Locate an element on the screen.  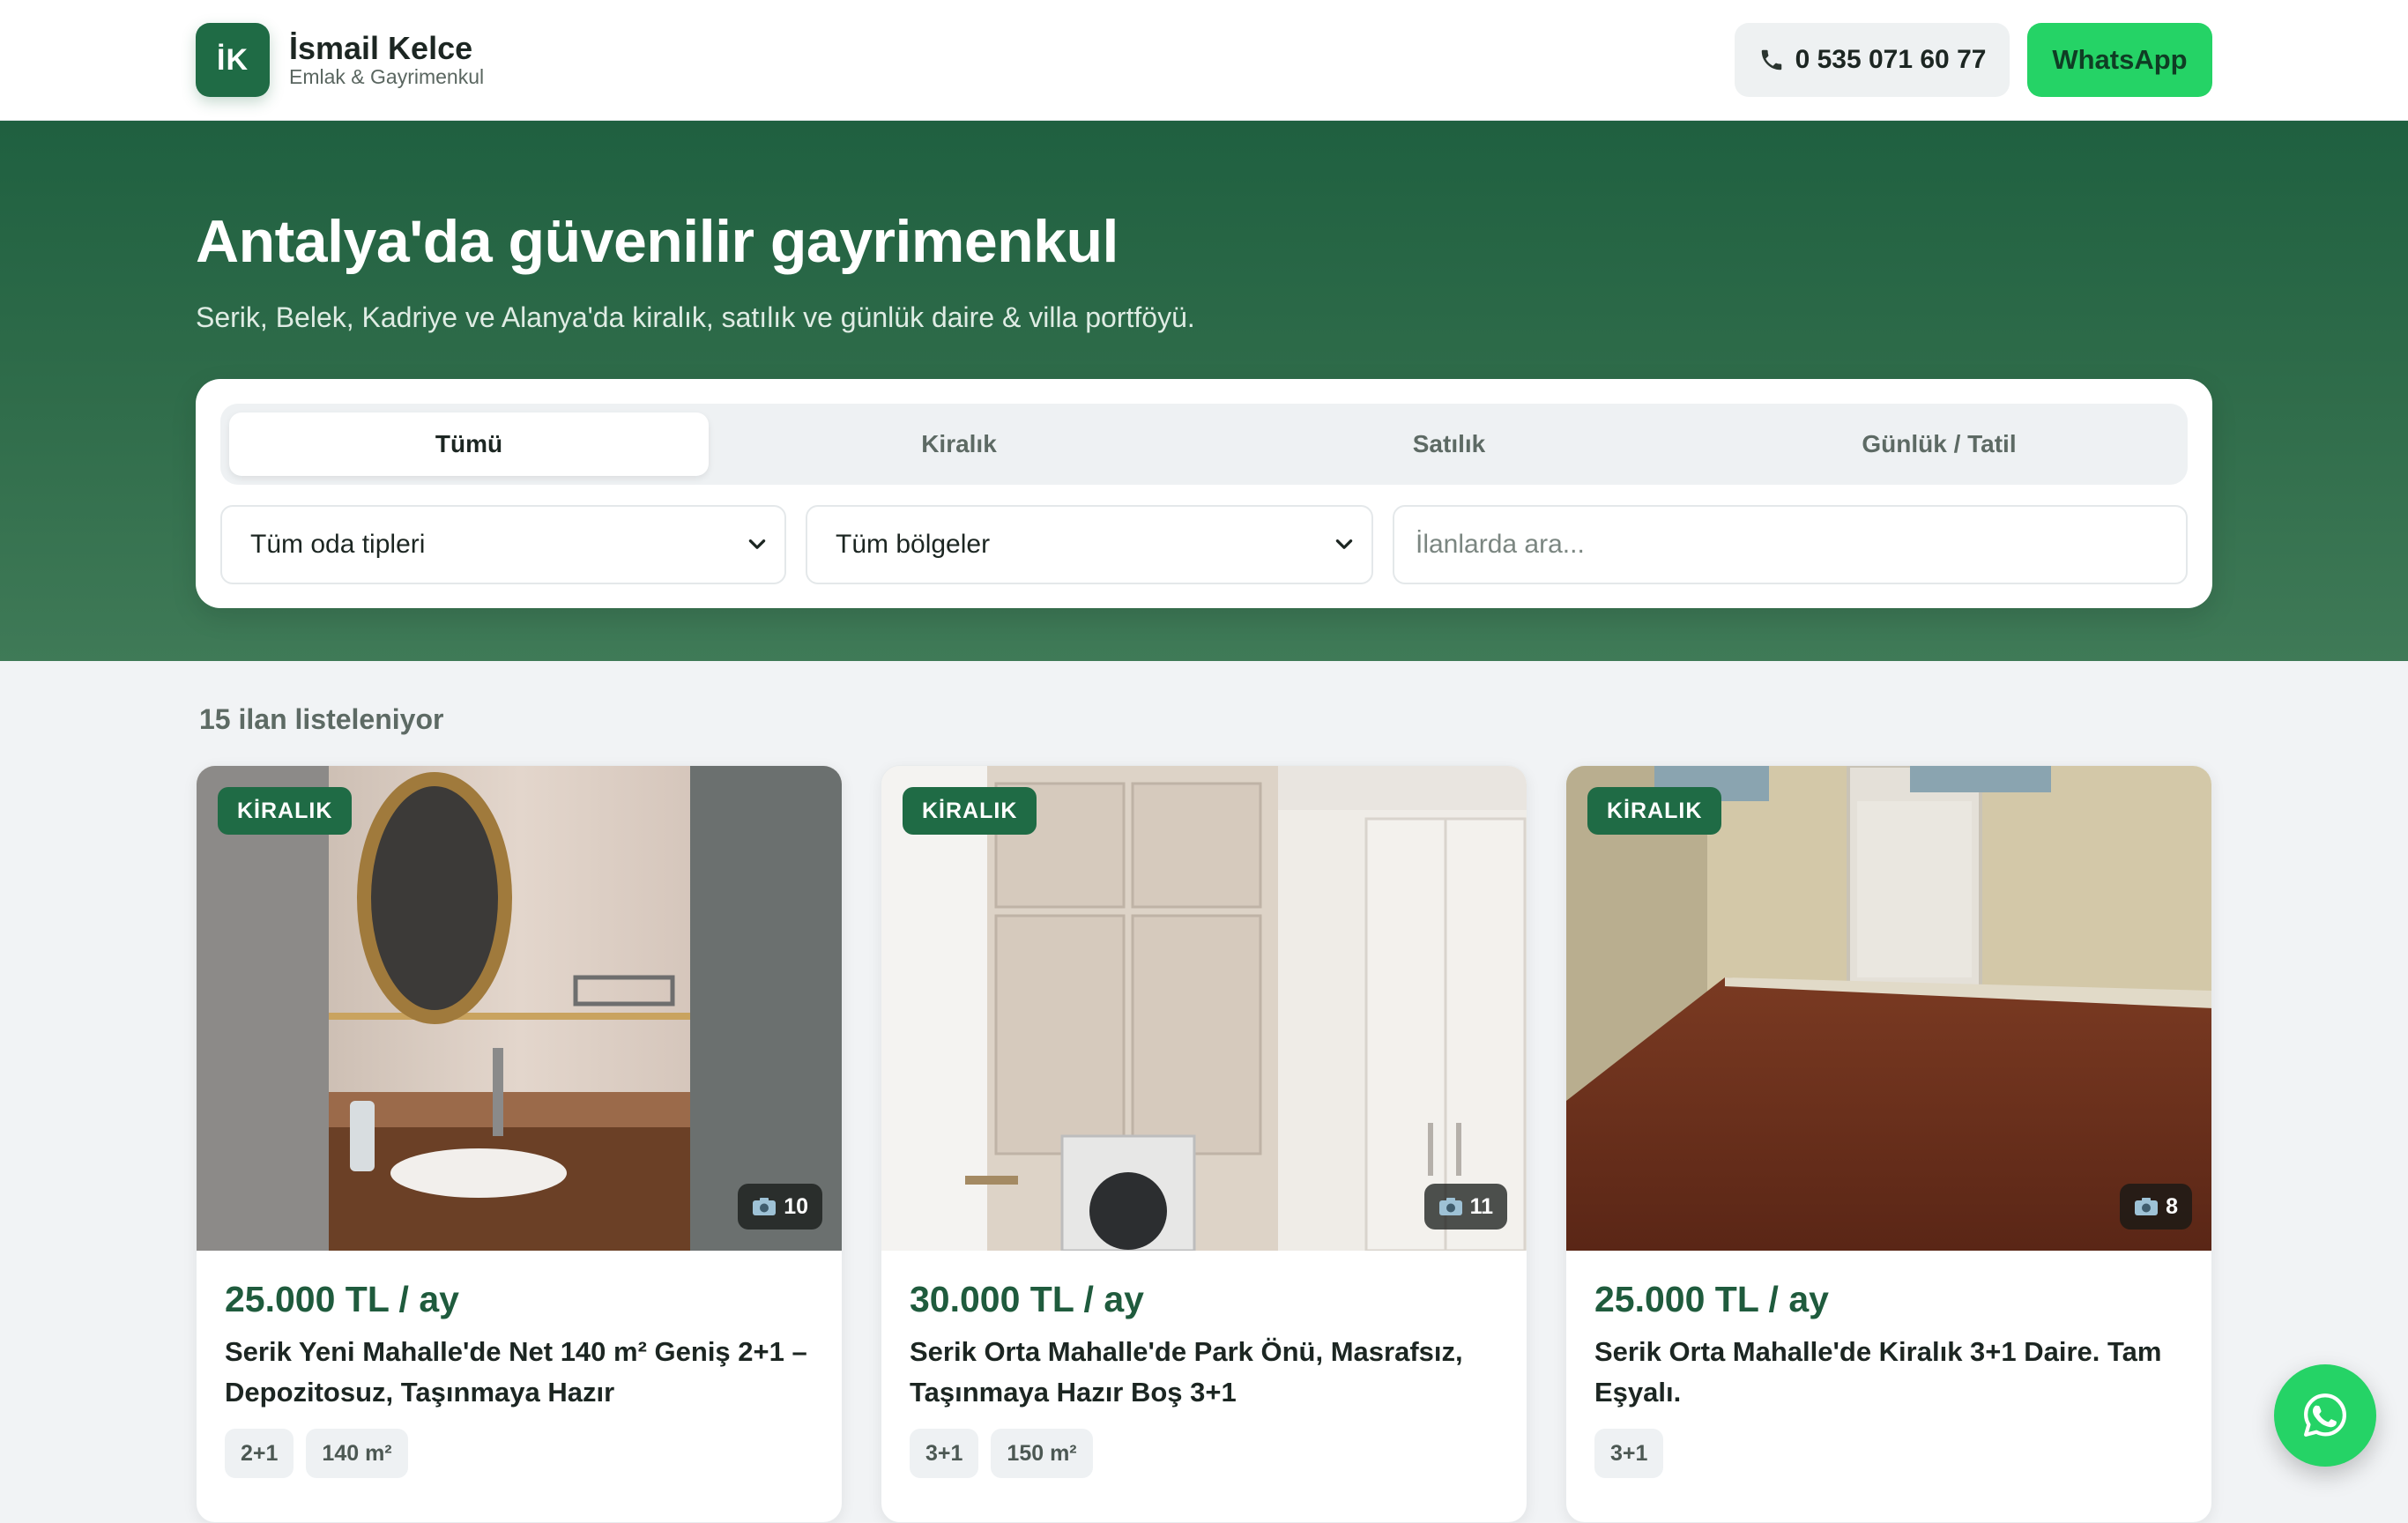
photo-count: 8 is located at coordinates (2156, 1207).